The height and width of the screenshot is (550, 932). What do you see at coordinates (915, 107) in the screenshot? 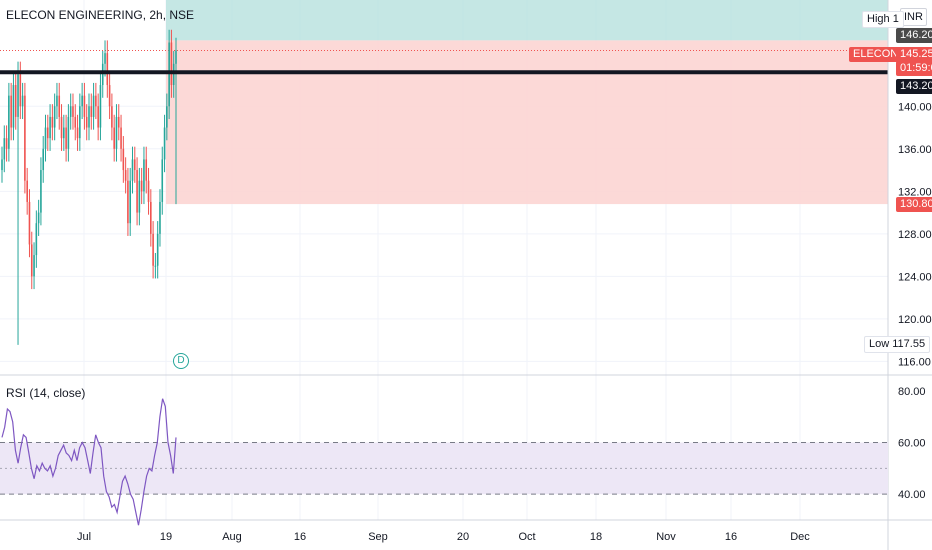
I see `price-tick-label: 140.00` at bounding box center [915, 107].